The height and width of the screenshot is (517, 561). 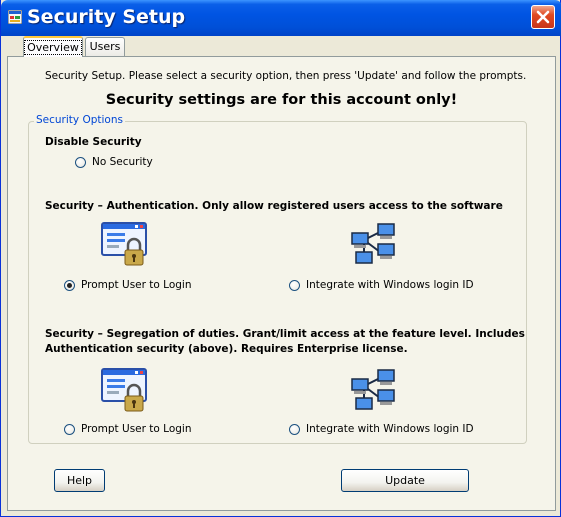 I want to click on title-bar: Security Setup, so click(x=281, y=18).